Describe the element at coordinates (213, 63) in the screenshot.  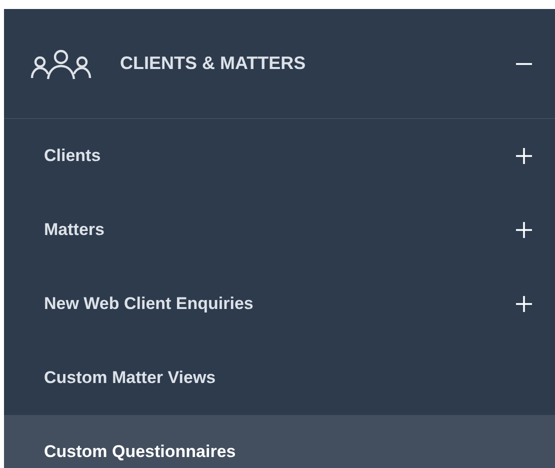
I see `section-title: CLIENTS & MATTERS` at that location.